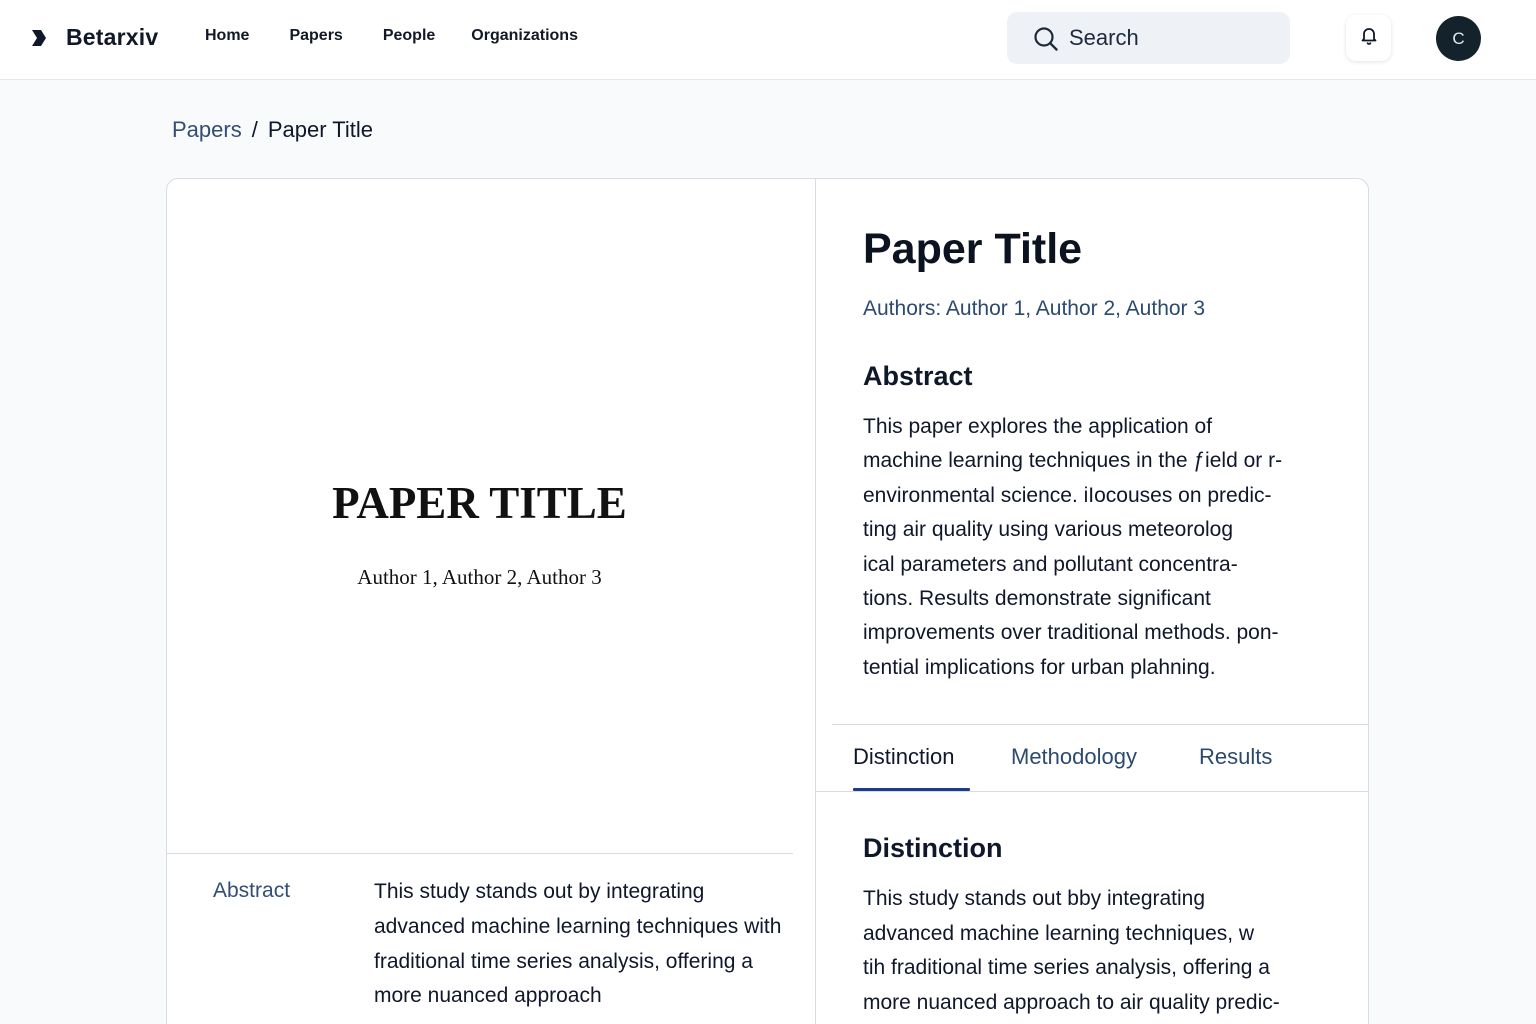 This screenshot has height=1024, width=1536. Describe the element at coordinates (207, 130) in the screenshot. I see `breadcrumb-papers-link: Papers` at that location.